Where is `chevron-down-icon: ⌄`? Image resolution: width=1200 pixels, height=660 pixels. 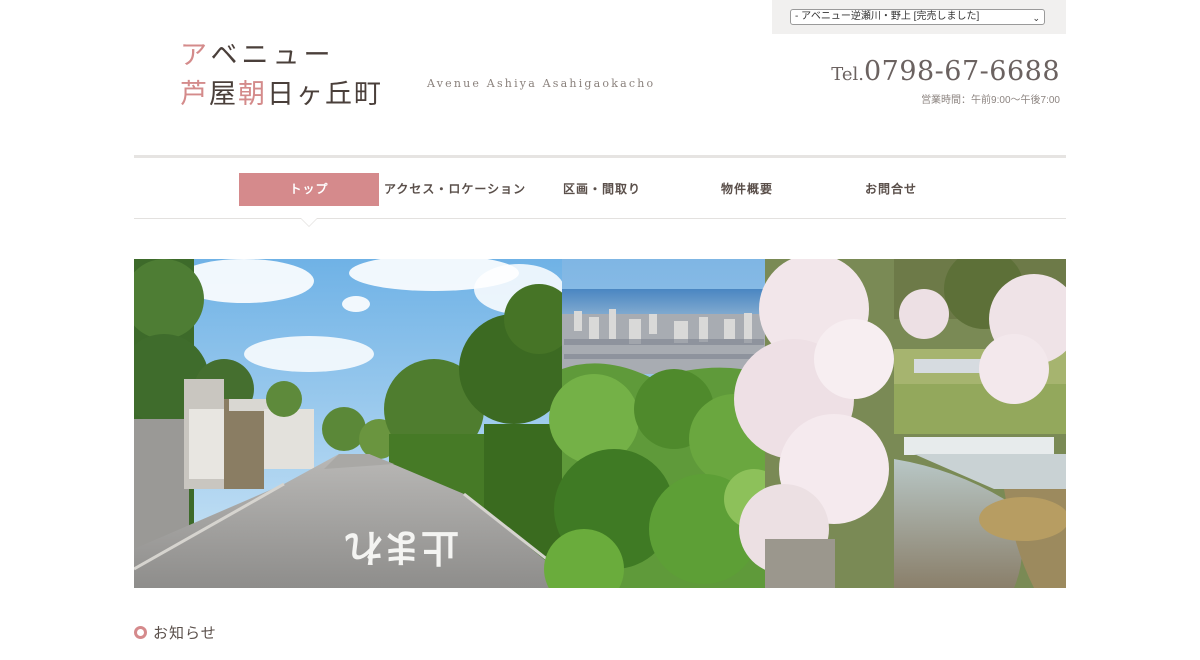 chevron-down-icon: ⌄ is located at coordinates (1036, 18).